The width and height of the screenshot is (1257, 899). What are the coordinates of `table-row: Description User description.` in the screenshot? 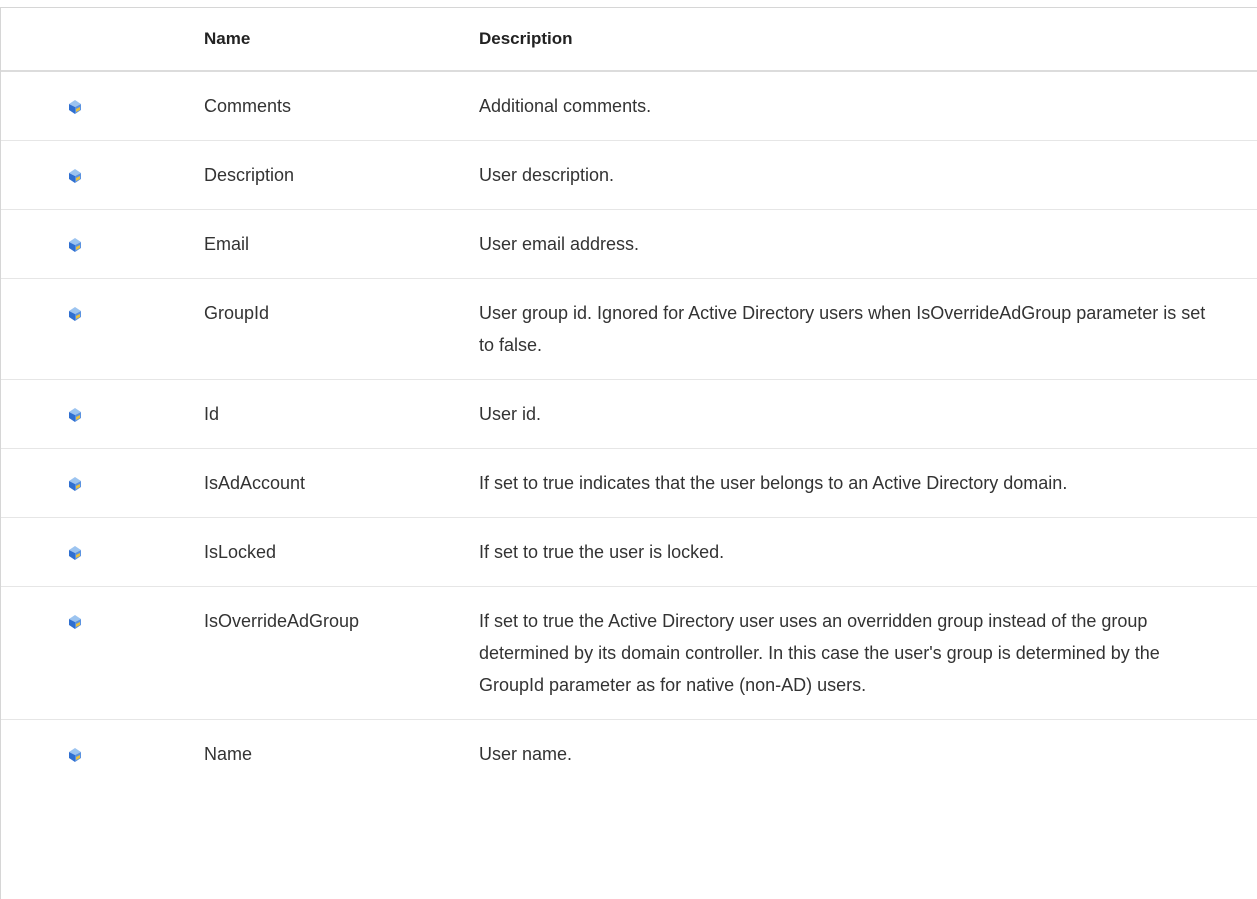 It's located at (629, 175).